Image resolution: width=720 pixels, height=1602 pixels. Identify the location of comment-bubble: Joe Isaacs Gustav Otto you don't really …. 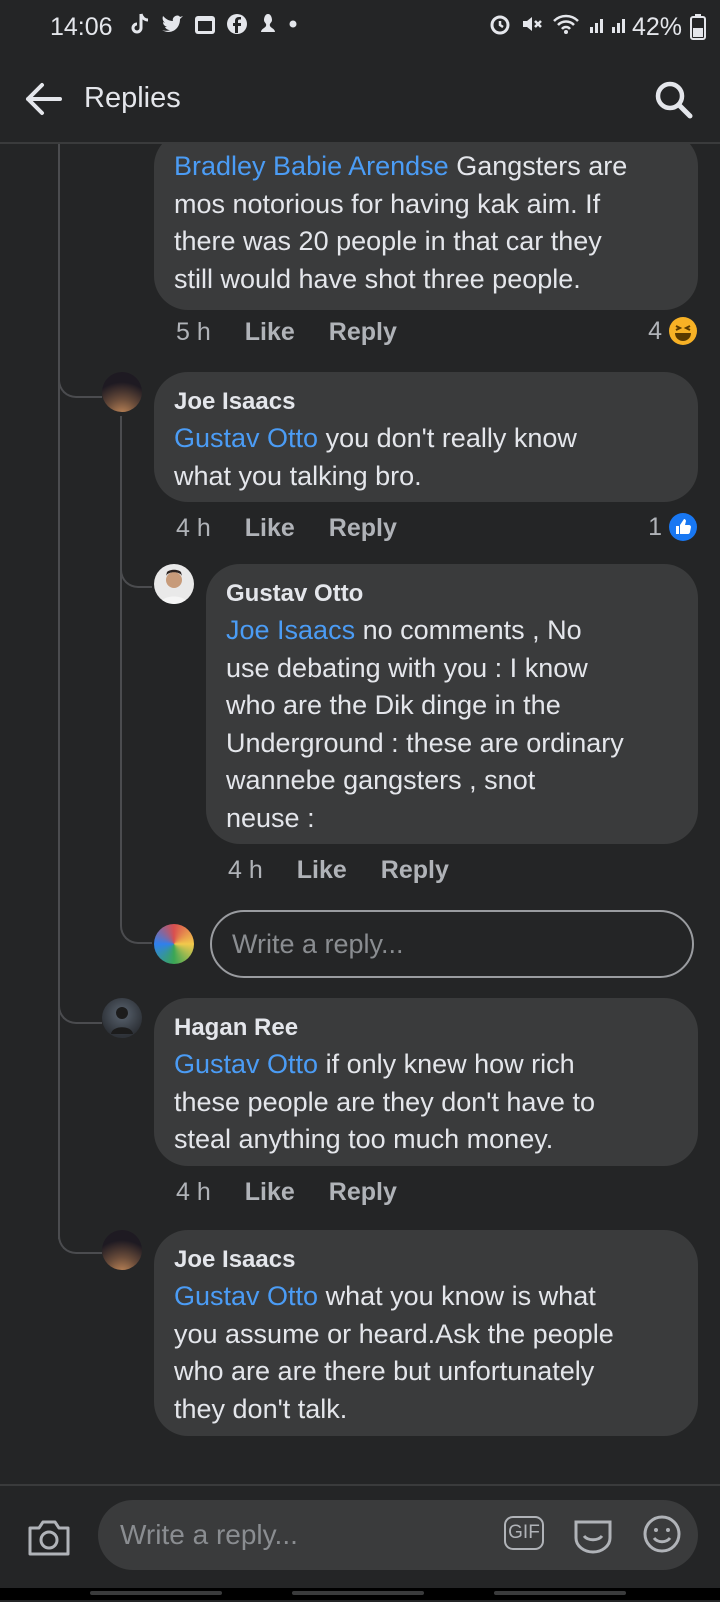
(426, 437).